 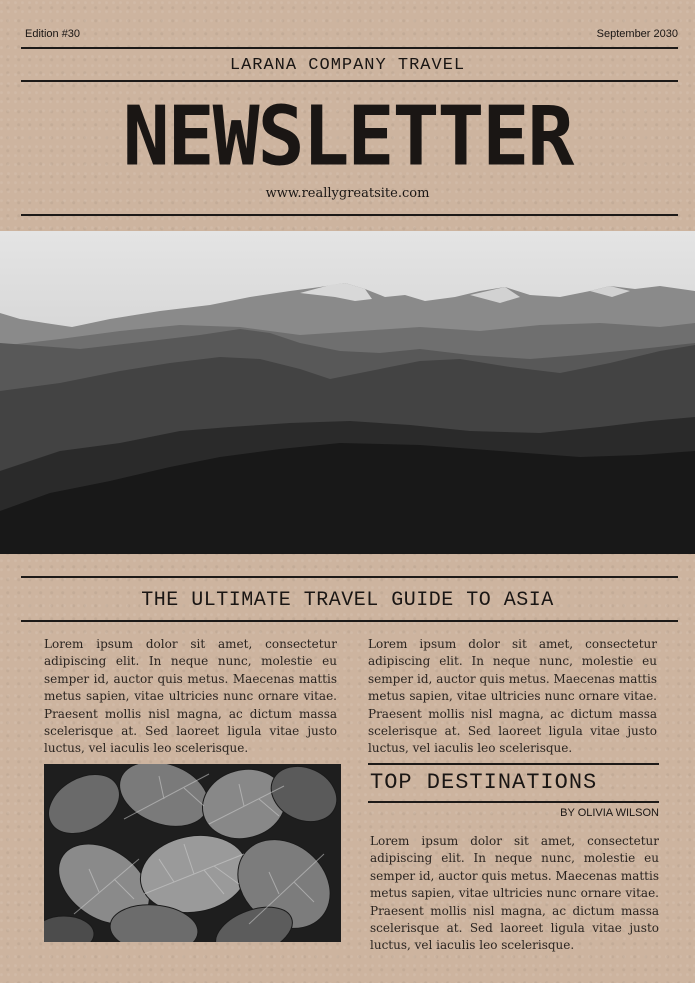 What do you see at coordinates (349, 81) in the screenshot?
I see `divider-company` at bounding box center [349, 81].